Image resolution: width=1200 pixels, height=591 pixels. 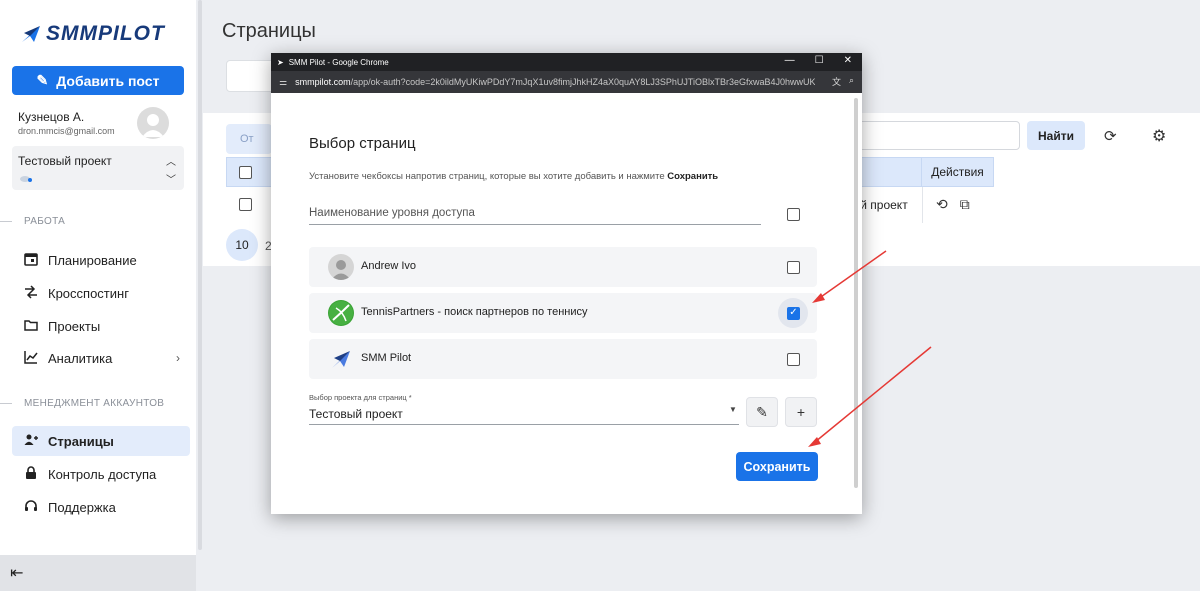 I want to click on project-select: Тестовый проект, so click(x=524, y=414).